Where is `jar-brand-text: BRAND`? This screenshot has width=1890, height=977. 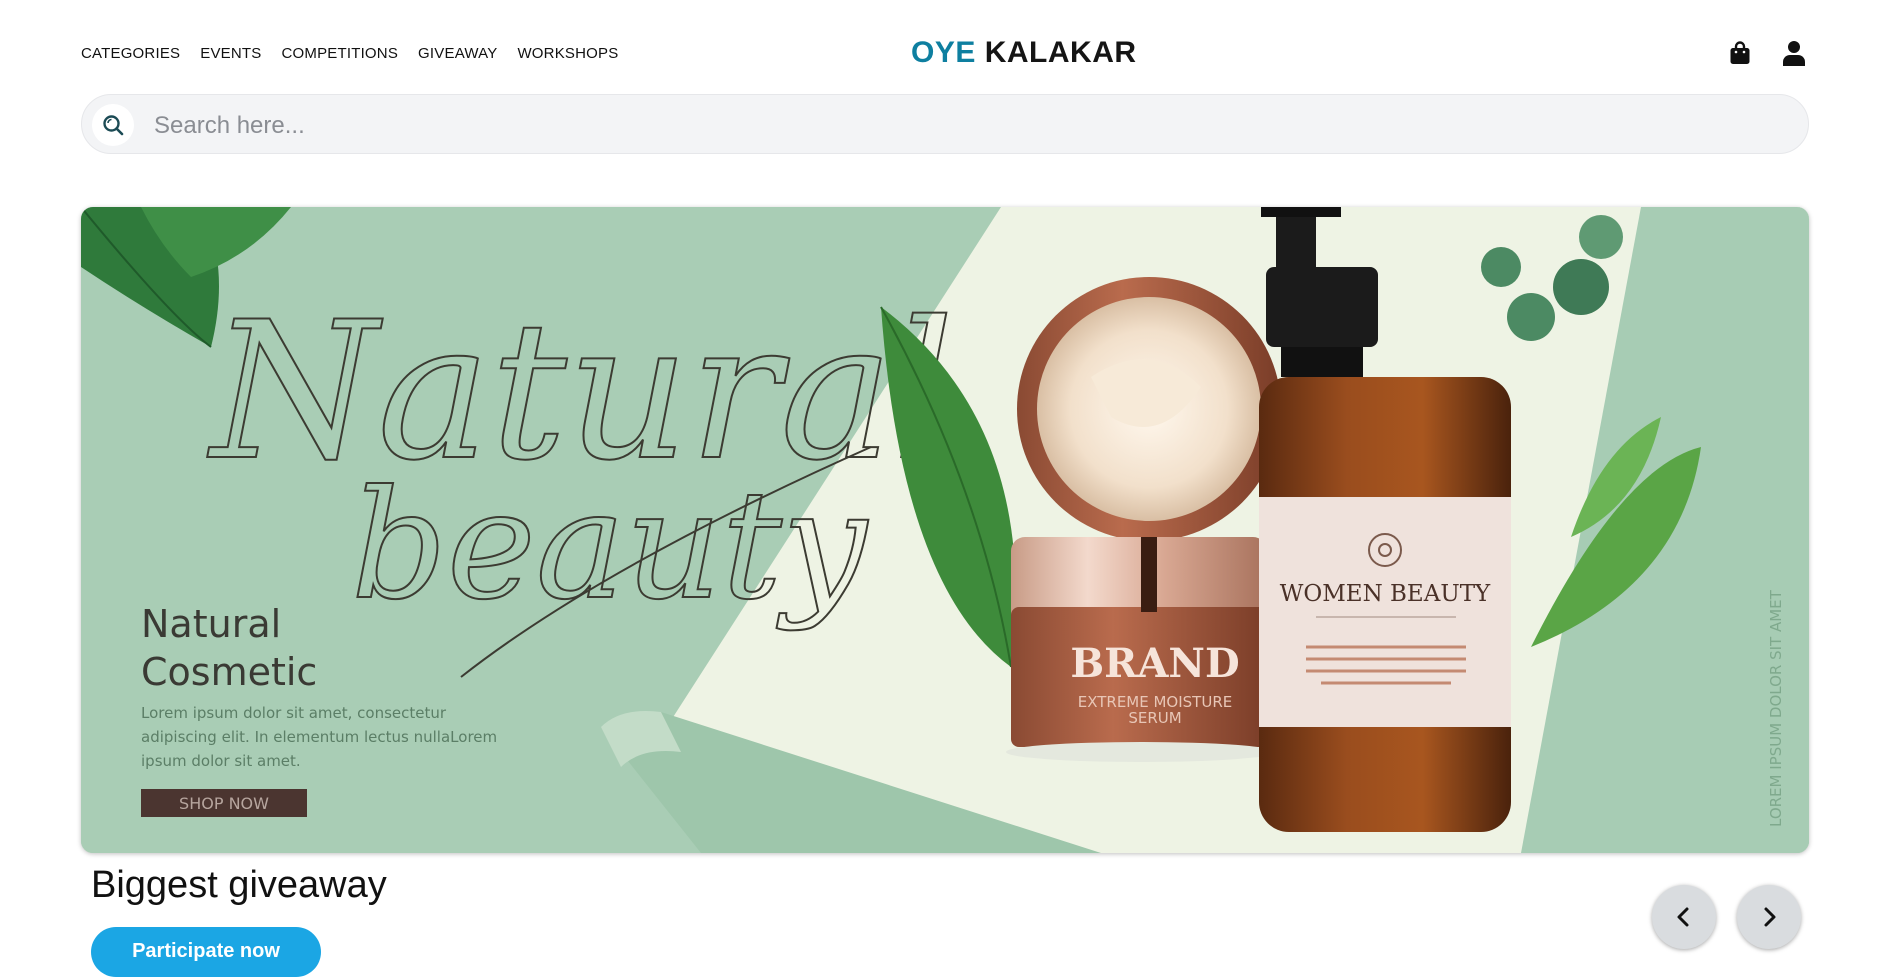
jar-brand-text: BRAND is located at coordinates (1154, 663).